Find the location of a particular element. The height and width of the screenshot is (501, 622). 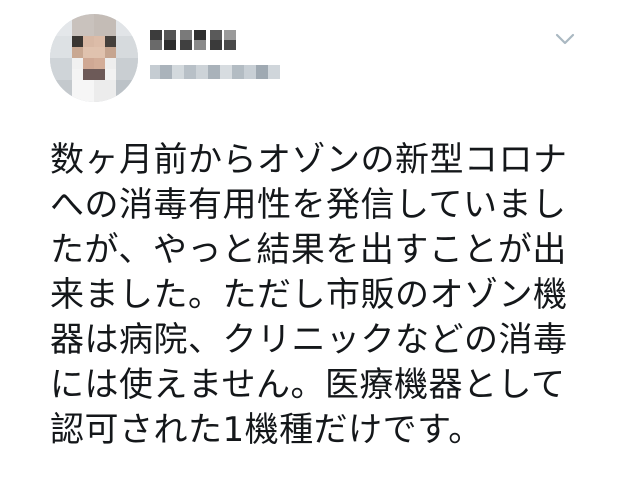

tweet-text-line: には使えません。医療機器として is located at coordinates (308, 385).